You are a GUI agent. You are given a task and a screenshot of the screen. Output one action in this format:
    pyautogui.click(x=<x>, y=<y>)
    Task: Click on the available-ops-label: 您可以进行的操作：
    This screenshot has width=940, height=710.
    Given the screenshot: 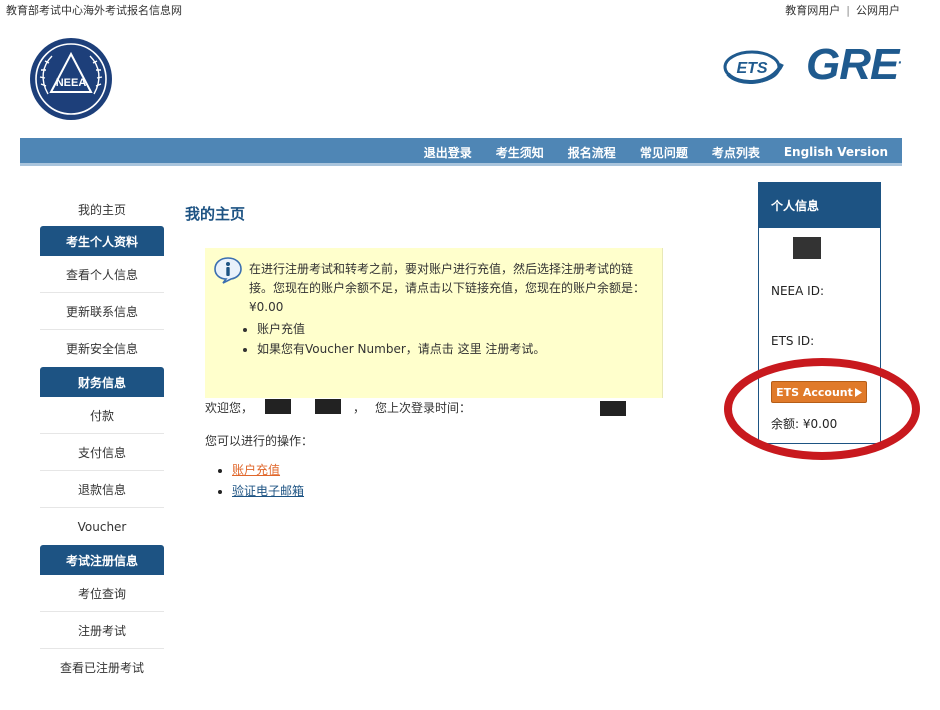 What is the action you would take?
    pyautogui.click(x=259, y=441)
    